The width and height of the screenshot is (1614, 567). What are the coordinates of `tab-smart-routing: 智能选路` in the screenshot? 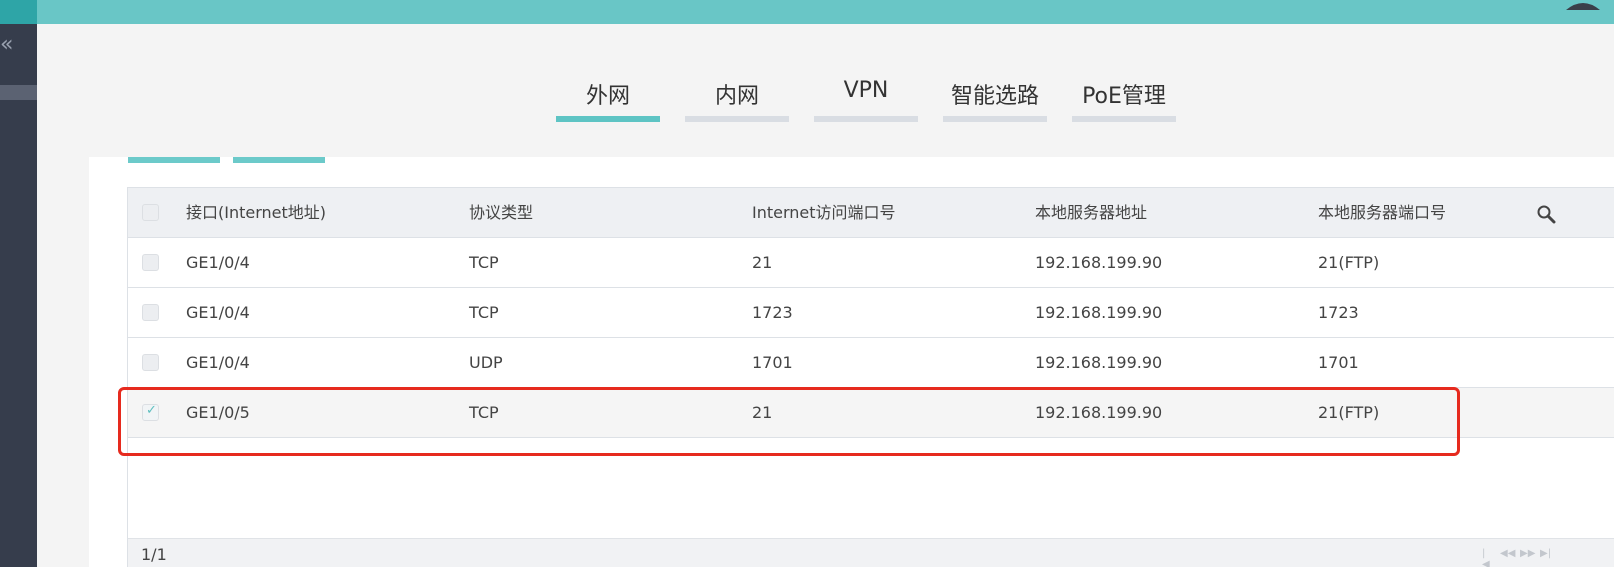 It's located at (995, 101).